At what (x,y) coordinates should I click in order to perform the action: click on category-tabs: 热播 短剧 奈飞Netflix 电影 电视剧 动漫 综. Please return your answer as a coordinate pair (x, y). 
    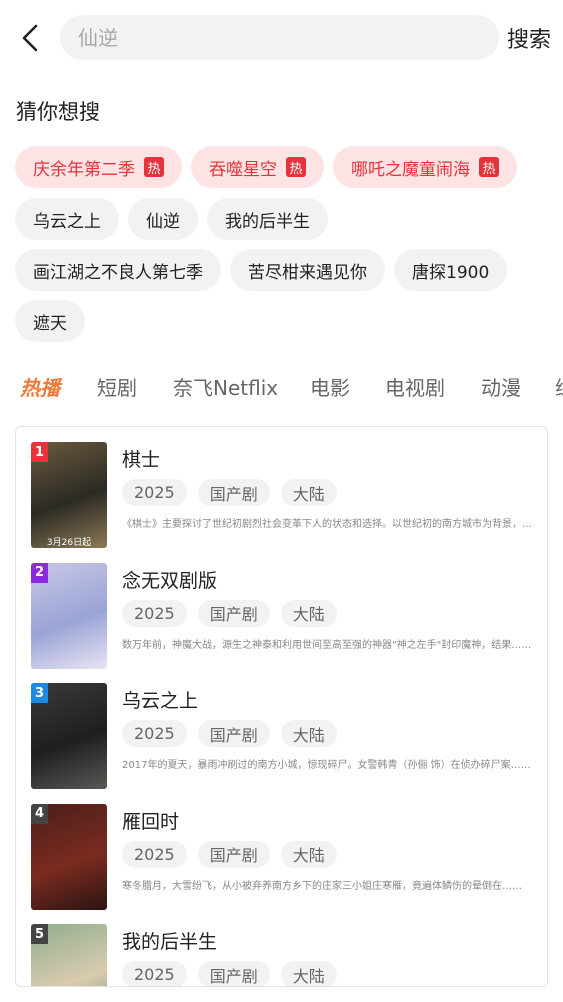
    Looking at the image, I should click on (281, 392).